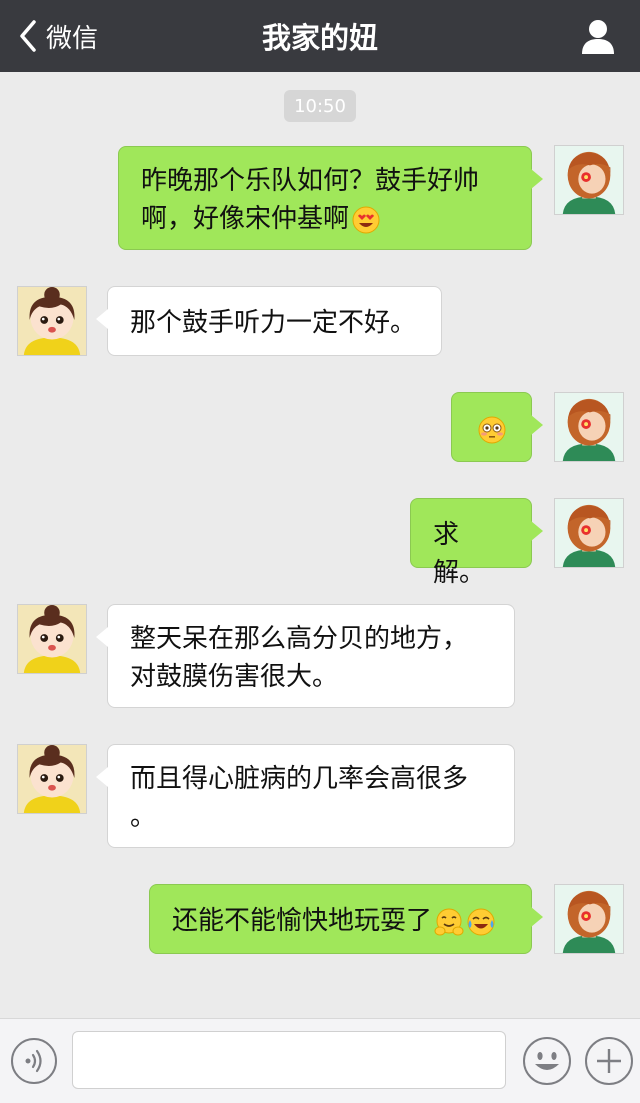 This screenshot has width=640, height=1103. I want to click on message-bubble-outgoing, so click(497, 427).